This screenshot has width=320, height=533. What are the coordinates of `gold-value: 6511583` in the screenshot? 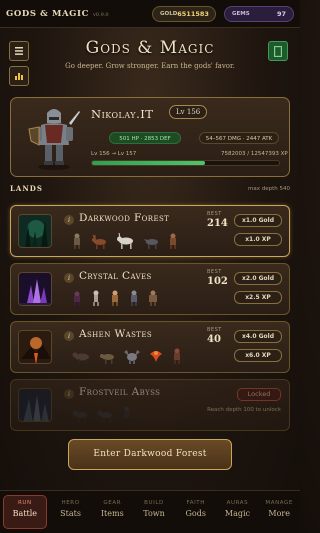 It's located at (193, 14).